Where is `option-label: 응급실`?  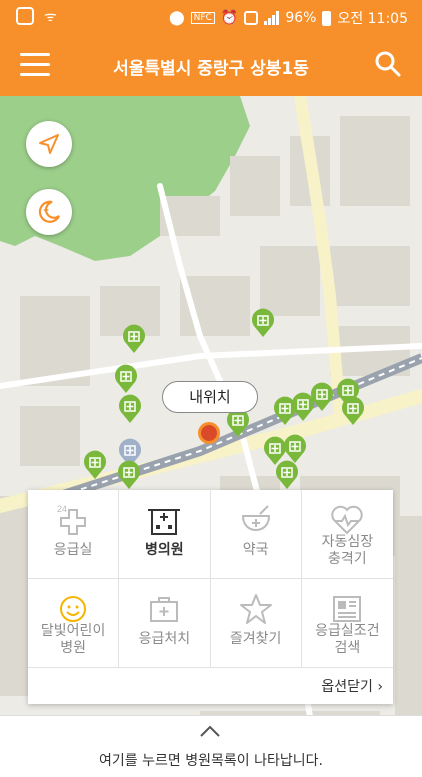
option-label: 응급실 is located at coordinates (73, 550).